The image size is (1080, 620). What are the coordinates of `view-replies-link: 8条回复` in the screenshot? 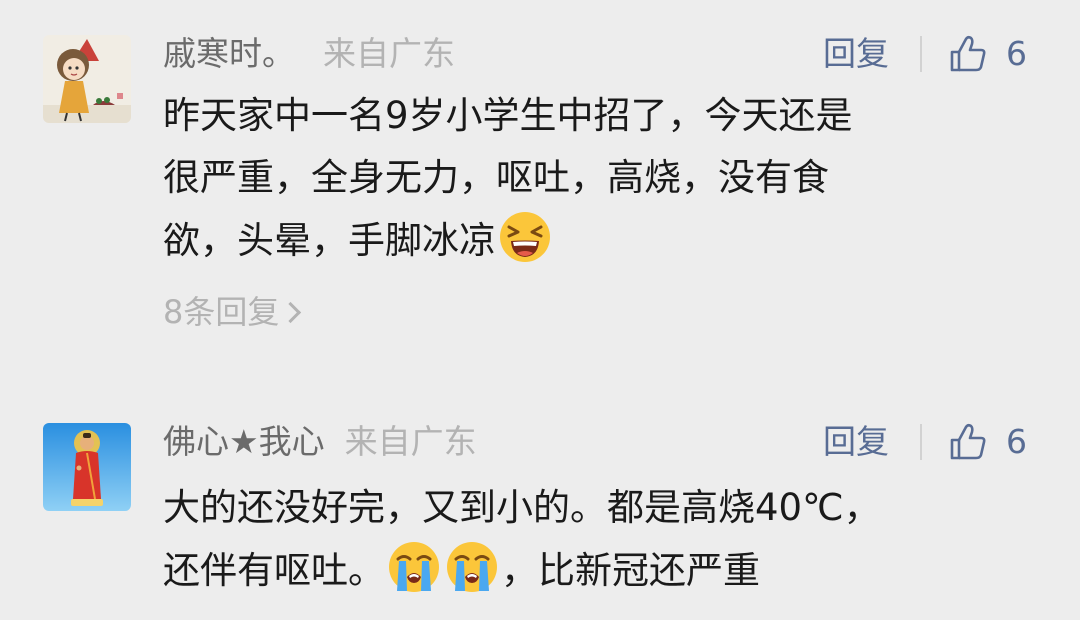 It's located at (232, 312).